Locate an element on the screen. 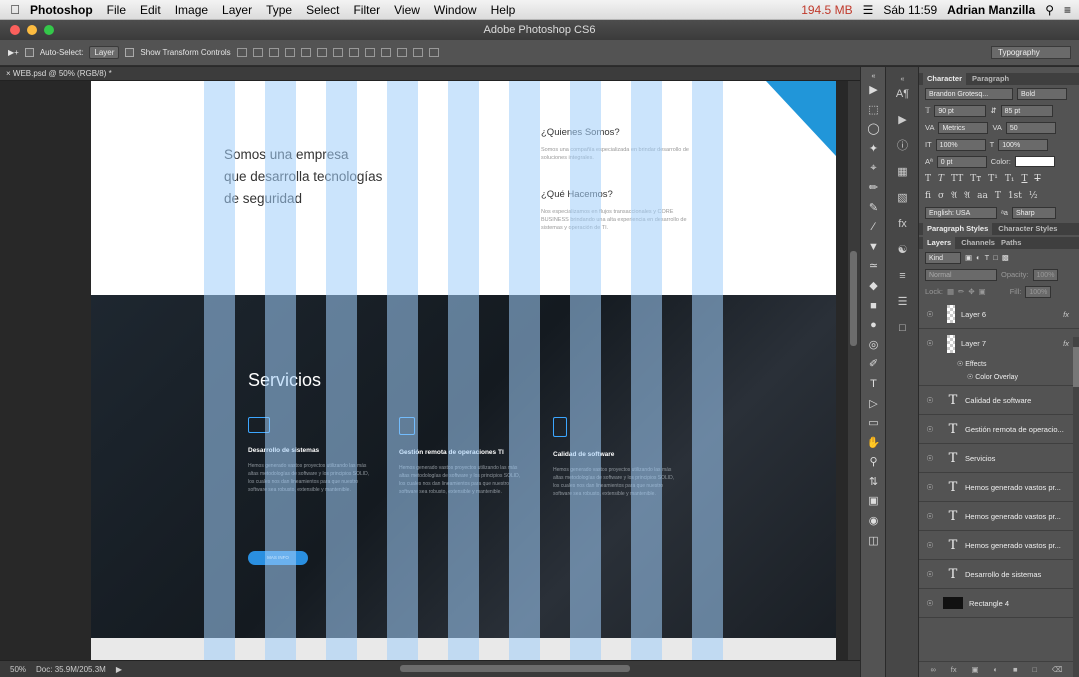 This screenshot has width=1079, height=677. menu-edit: Edit is located at coordinates (150, 10).